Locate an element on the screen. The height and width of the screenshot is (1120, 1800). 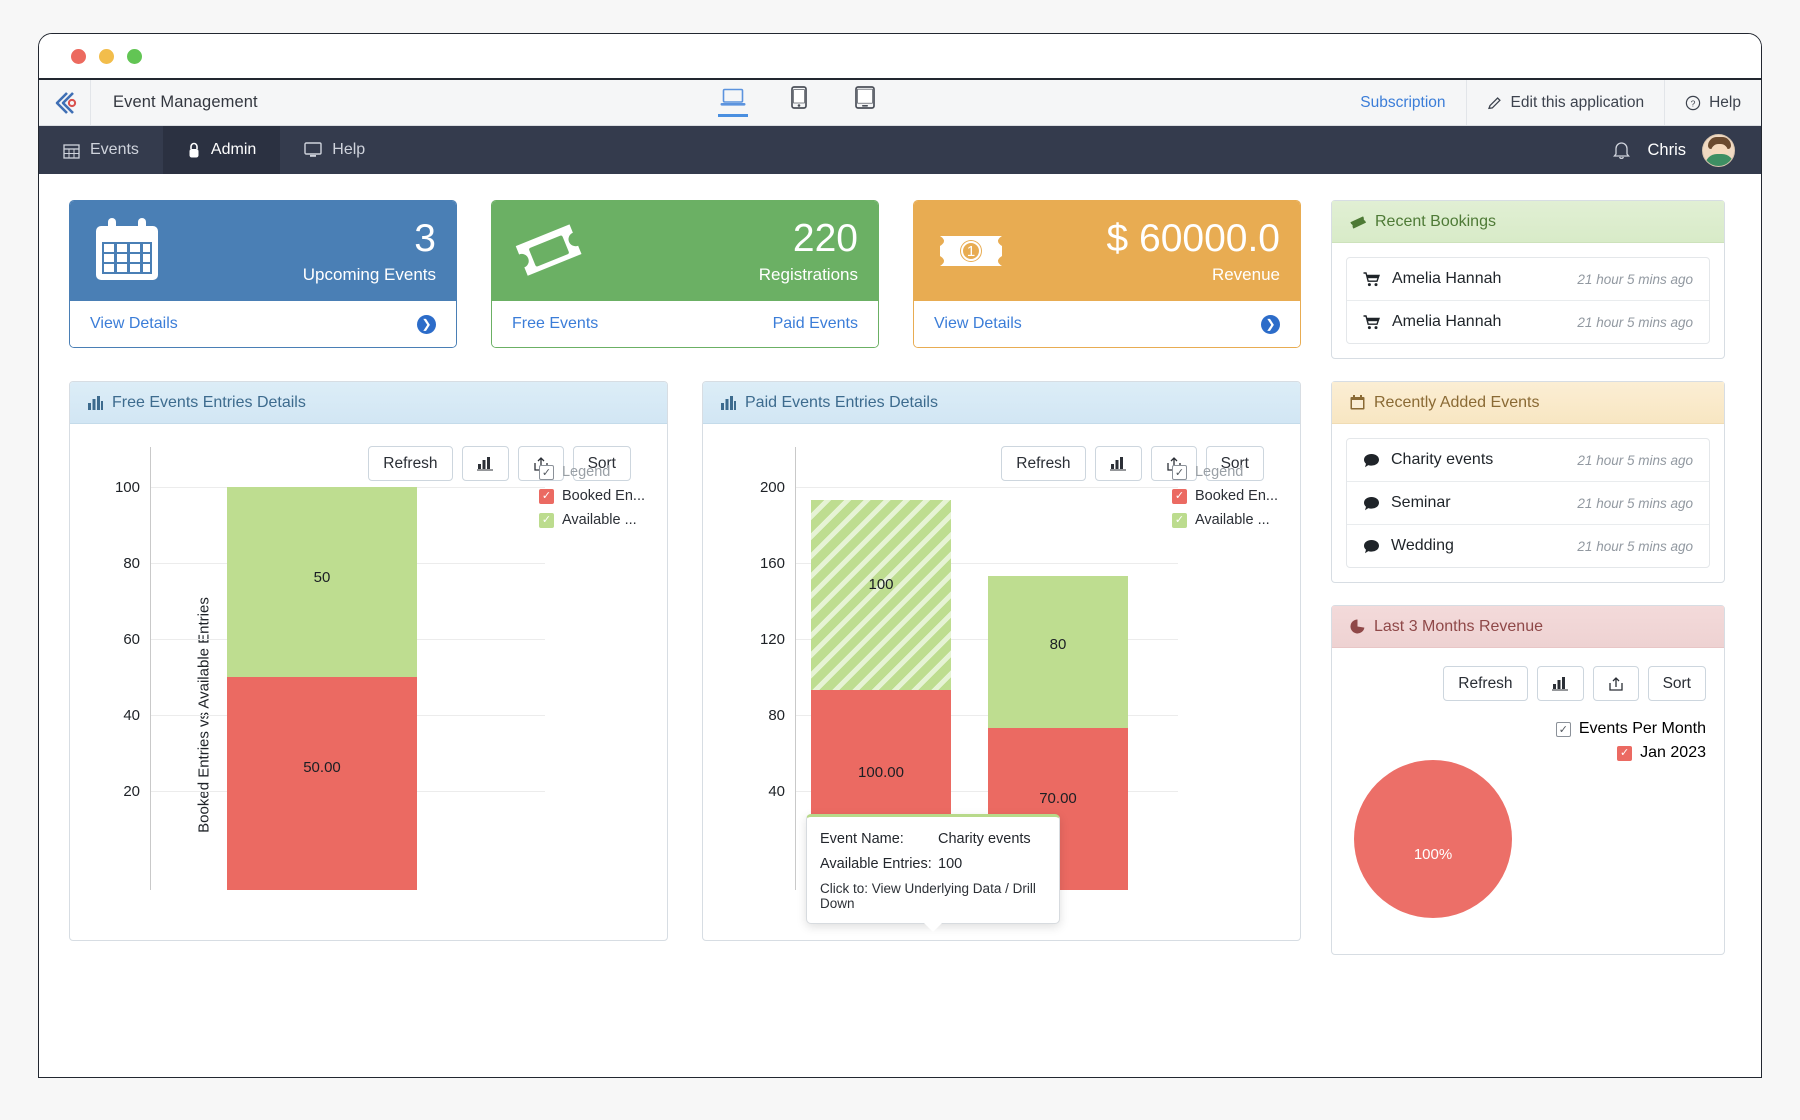
kpi-value: 3 is located at coordinates (425, 238).